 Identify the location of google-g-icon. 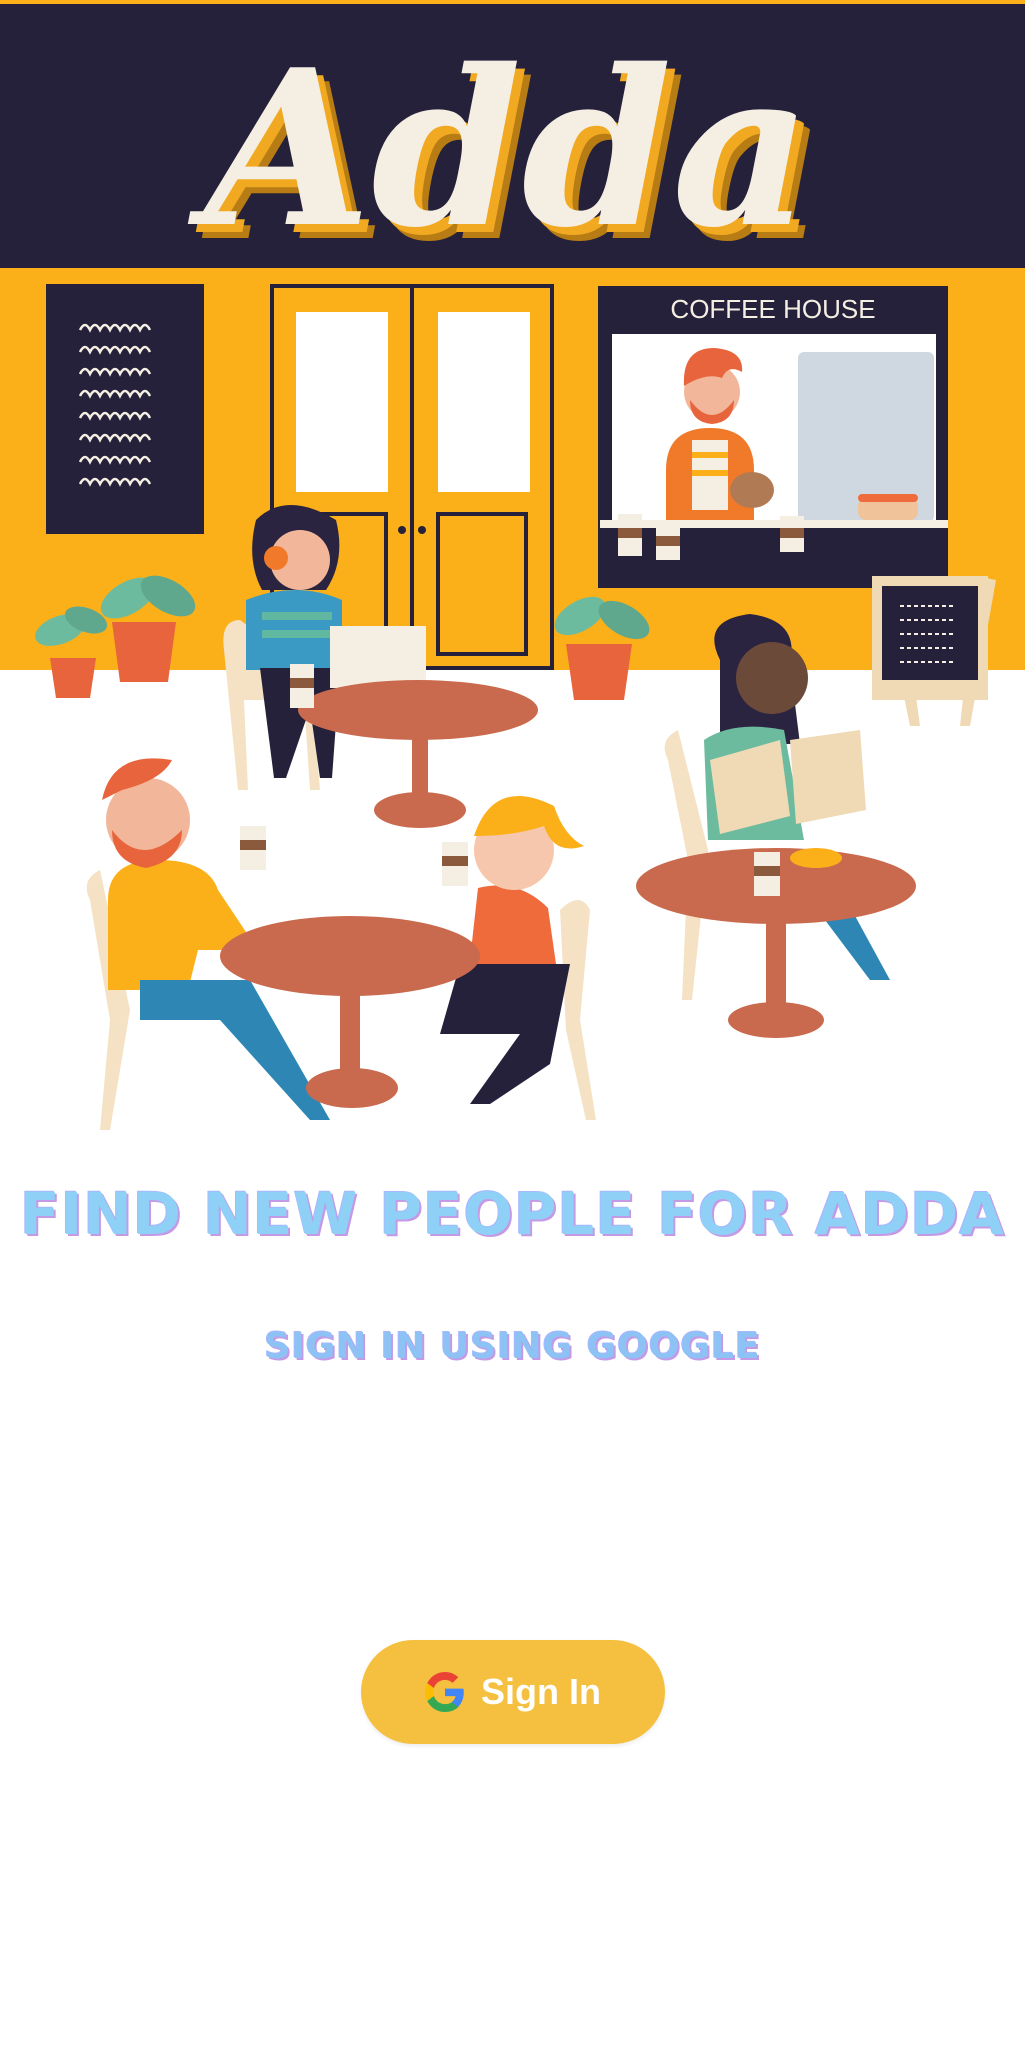
(444, 1692).